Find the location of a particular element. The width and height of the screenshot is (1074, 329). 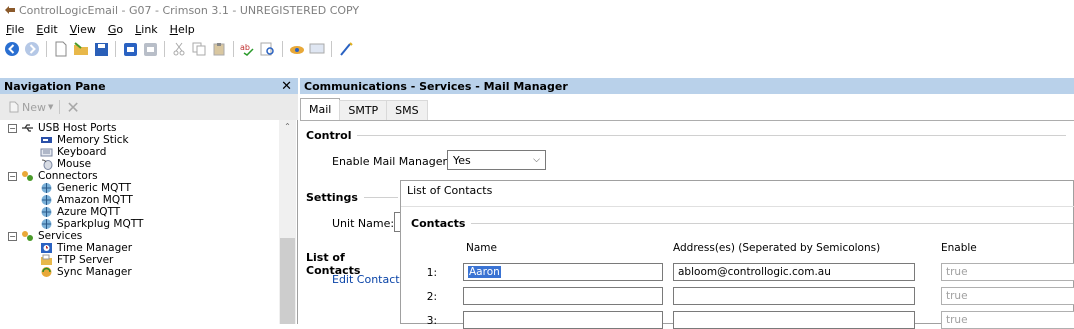

sync-manager-icon is located at coordinates (46, 272).